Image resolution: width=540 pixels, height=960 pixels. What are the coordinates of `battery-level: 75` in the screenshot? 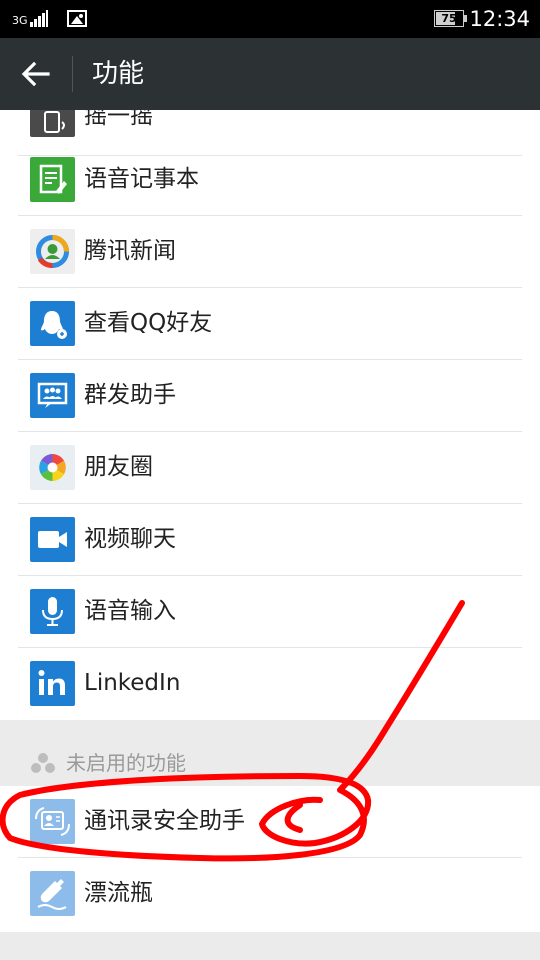 It's located at (449, 18).